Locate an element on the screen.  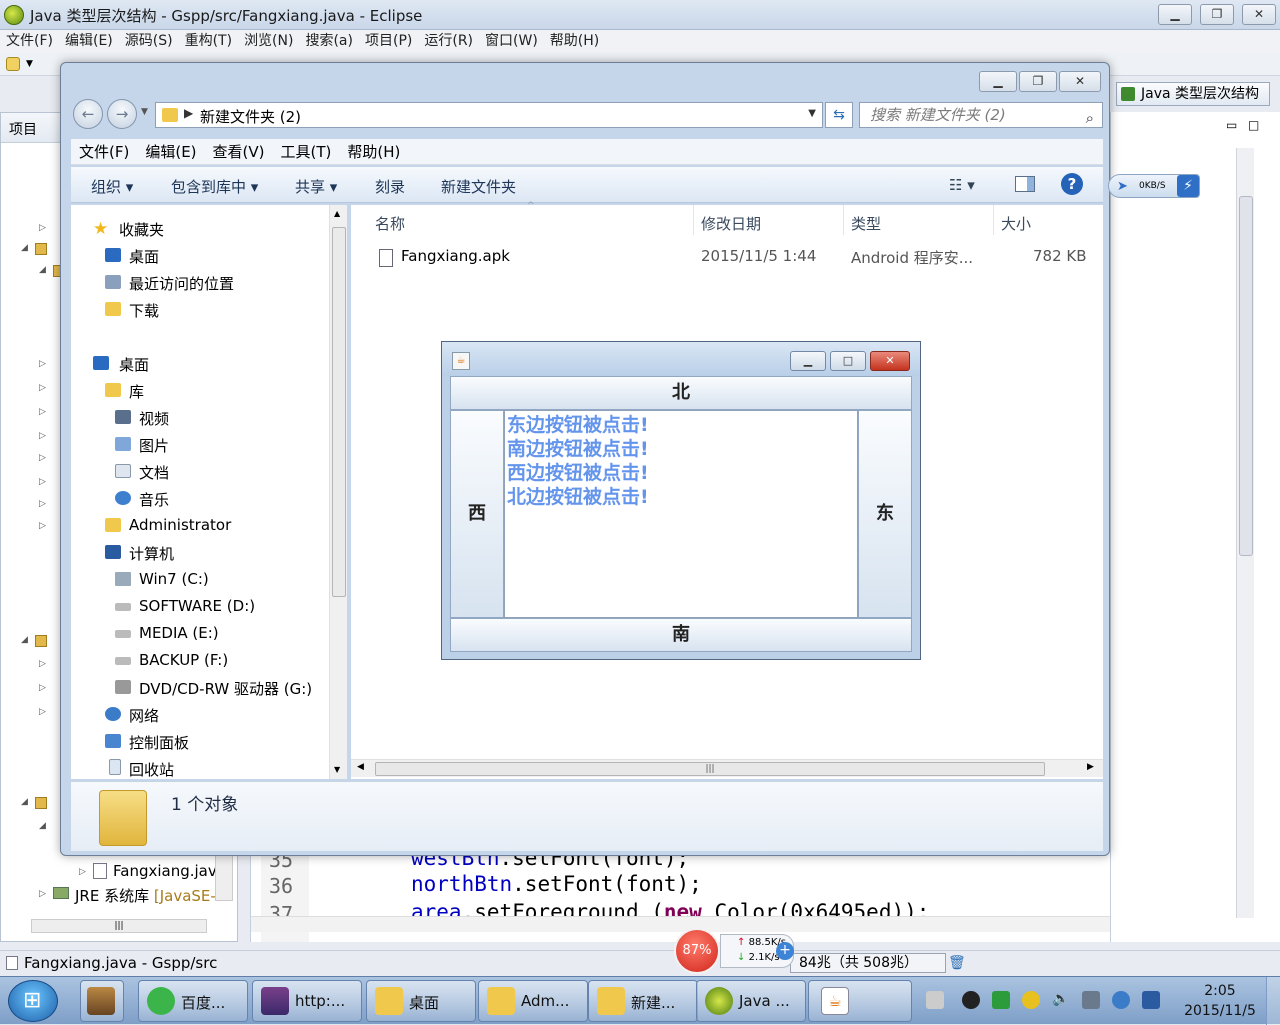
history-dropdown-icon: ▼ is located at coordinates (144, 112).